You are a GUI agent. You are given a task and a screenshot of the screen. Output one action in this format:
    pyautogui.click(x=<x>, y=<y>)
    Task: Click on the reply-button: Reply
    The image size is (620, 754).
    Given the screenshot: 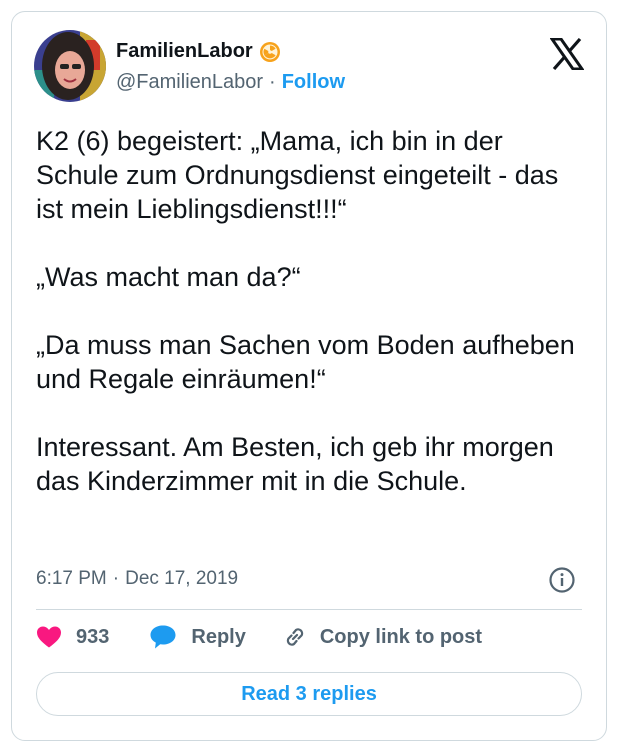 What is the action you would take?
    pyautogui.click(x=197, y=637)
    